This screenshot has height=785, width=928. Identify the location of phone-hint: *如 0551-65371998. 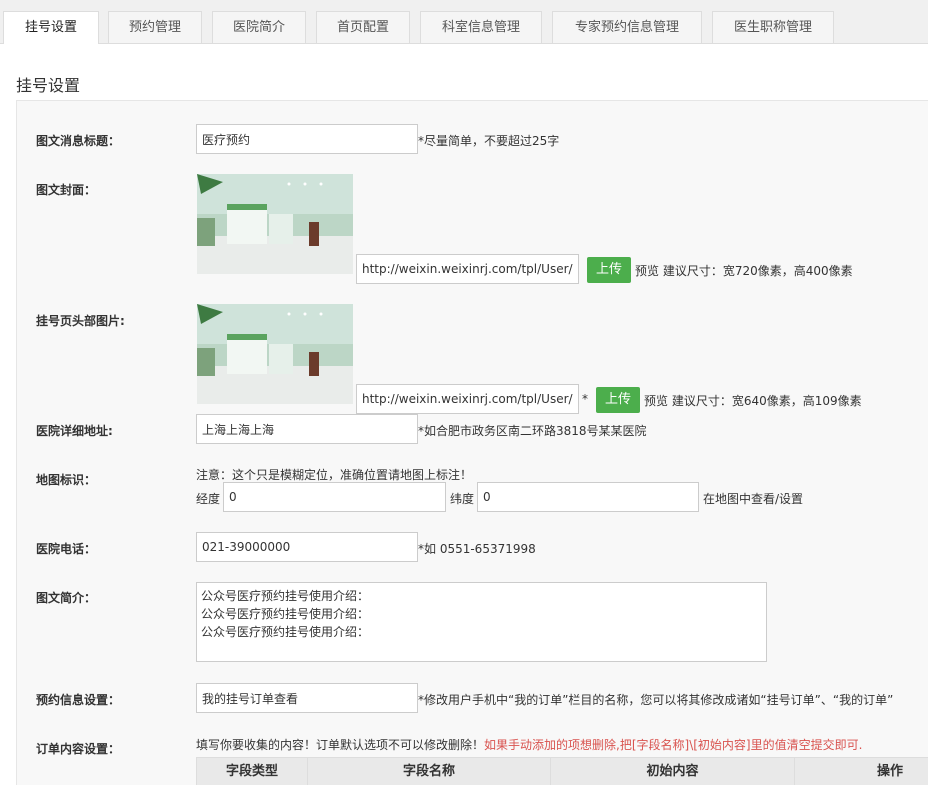
(477, 549).